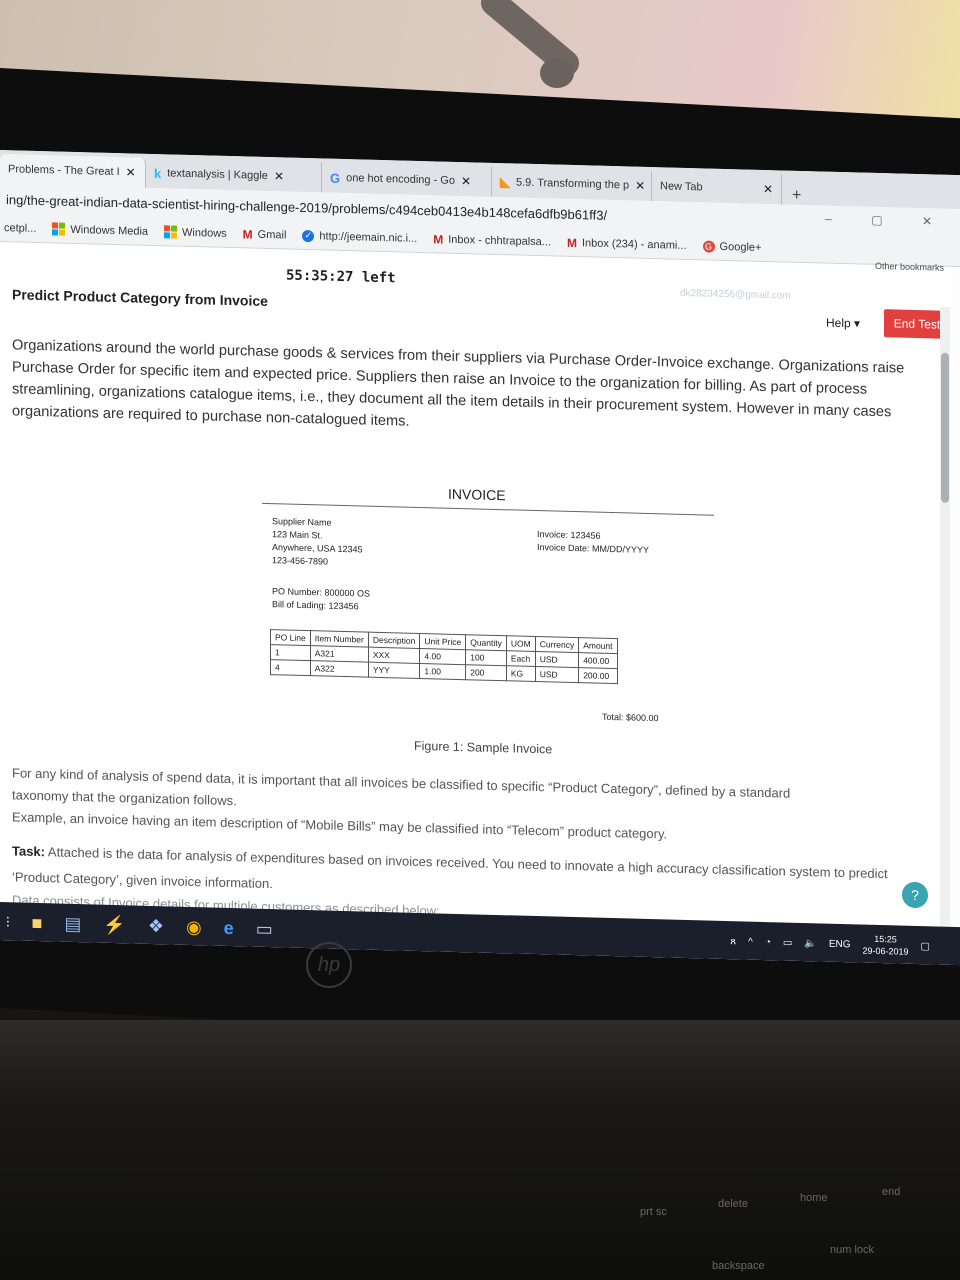 The height and width of the screenshot is (1280, 960). Describe the element at coordinates (217, 175) in the screenshot. I see `tab-label: textanalysis | Kaggle` at that location.